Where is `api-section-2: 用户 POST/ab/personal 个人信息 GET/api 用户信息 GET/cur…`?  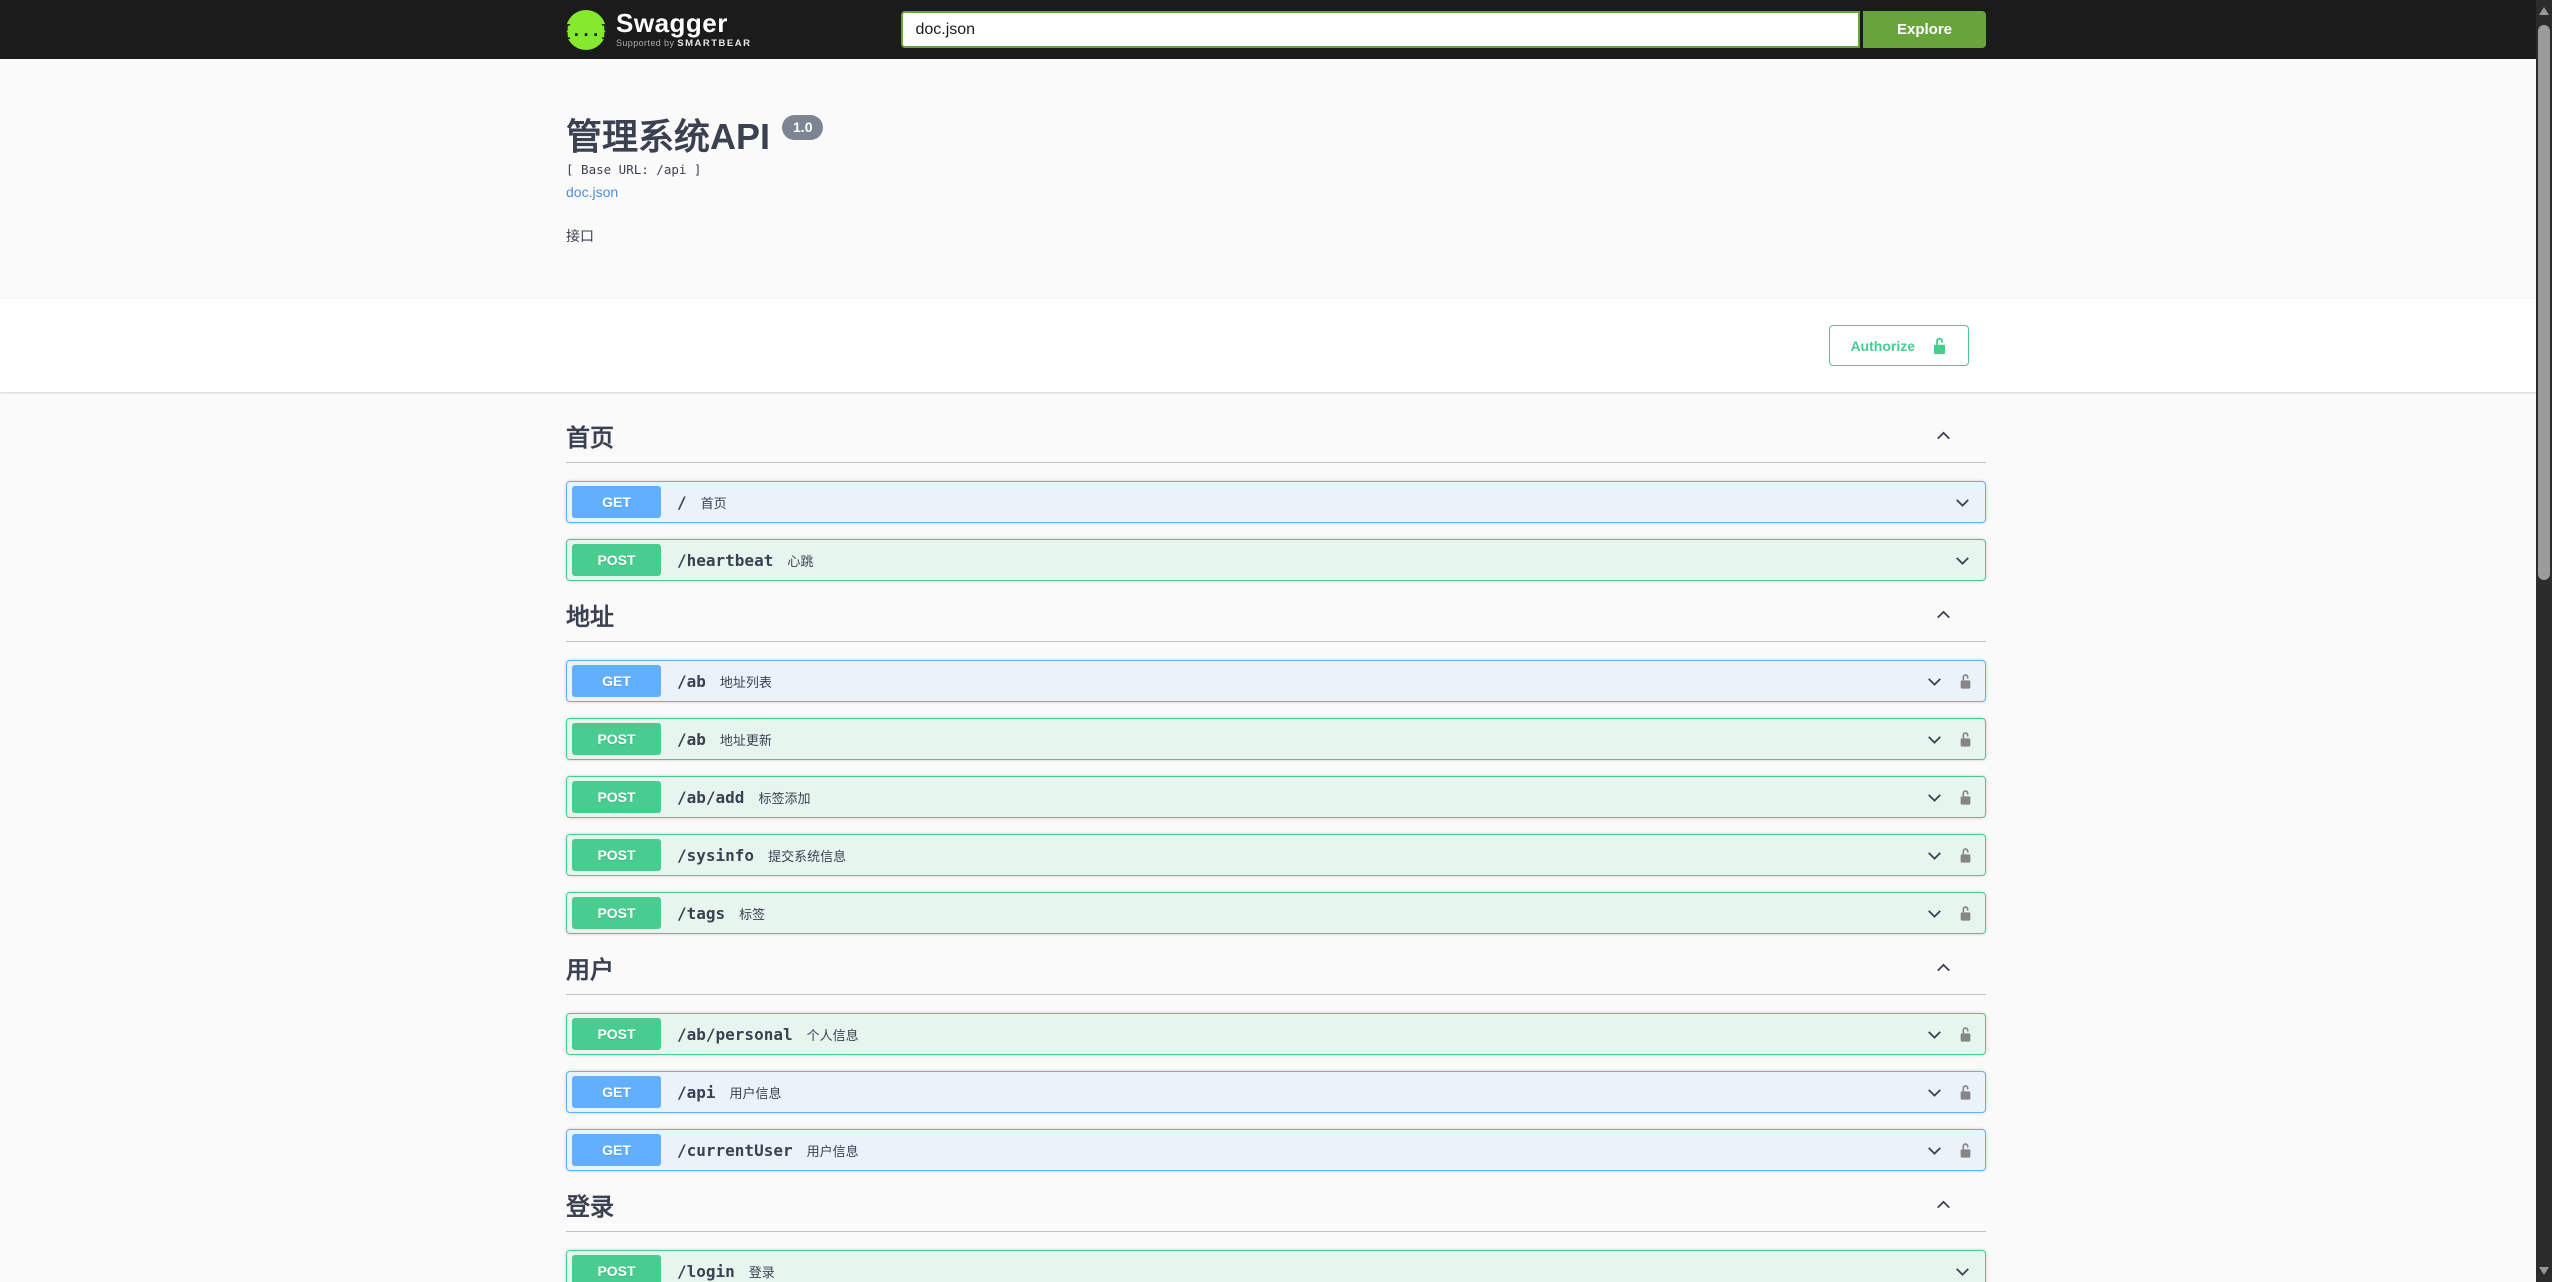
api-section-2: 用户 POST/ab/personal 个人信息 GET/api 用户信息 GET/cur… is located at coordinates (1276, 1060).